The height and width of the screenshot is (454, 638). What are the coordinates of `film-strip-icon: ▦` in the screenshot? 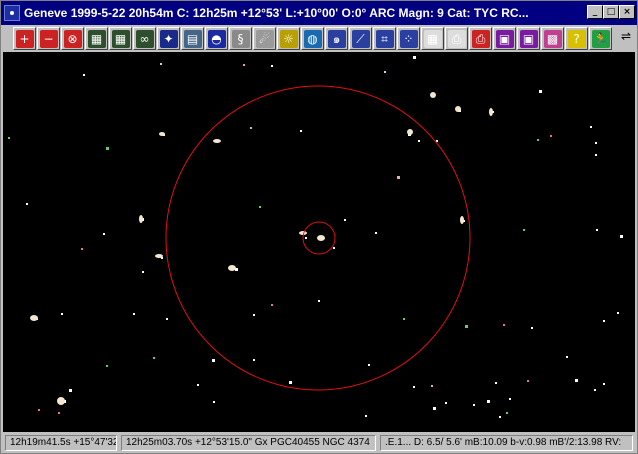 It's located at (96, 38).